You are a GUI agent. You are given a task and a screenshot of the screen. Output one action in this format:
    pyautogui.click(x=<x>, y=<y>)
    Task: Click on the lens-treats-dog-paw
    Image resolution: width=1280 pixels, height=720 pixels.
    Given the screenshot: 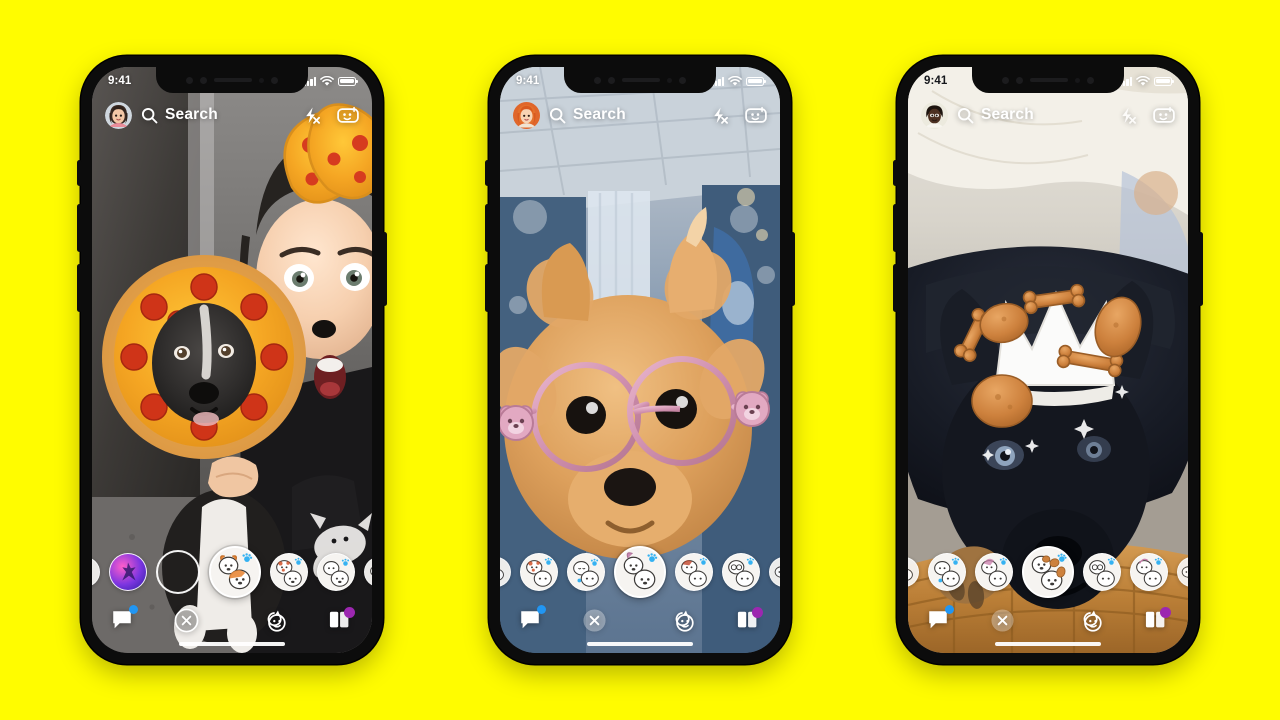 What is the action you would take?
    pyautogui.click(x=1048, y=572)
    